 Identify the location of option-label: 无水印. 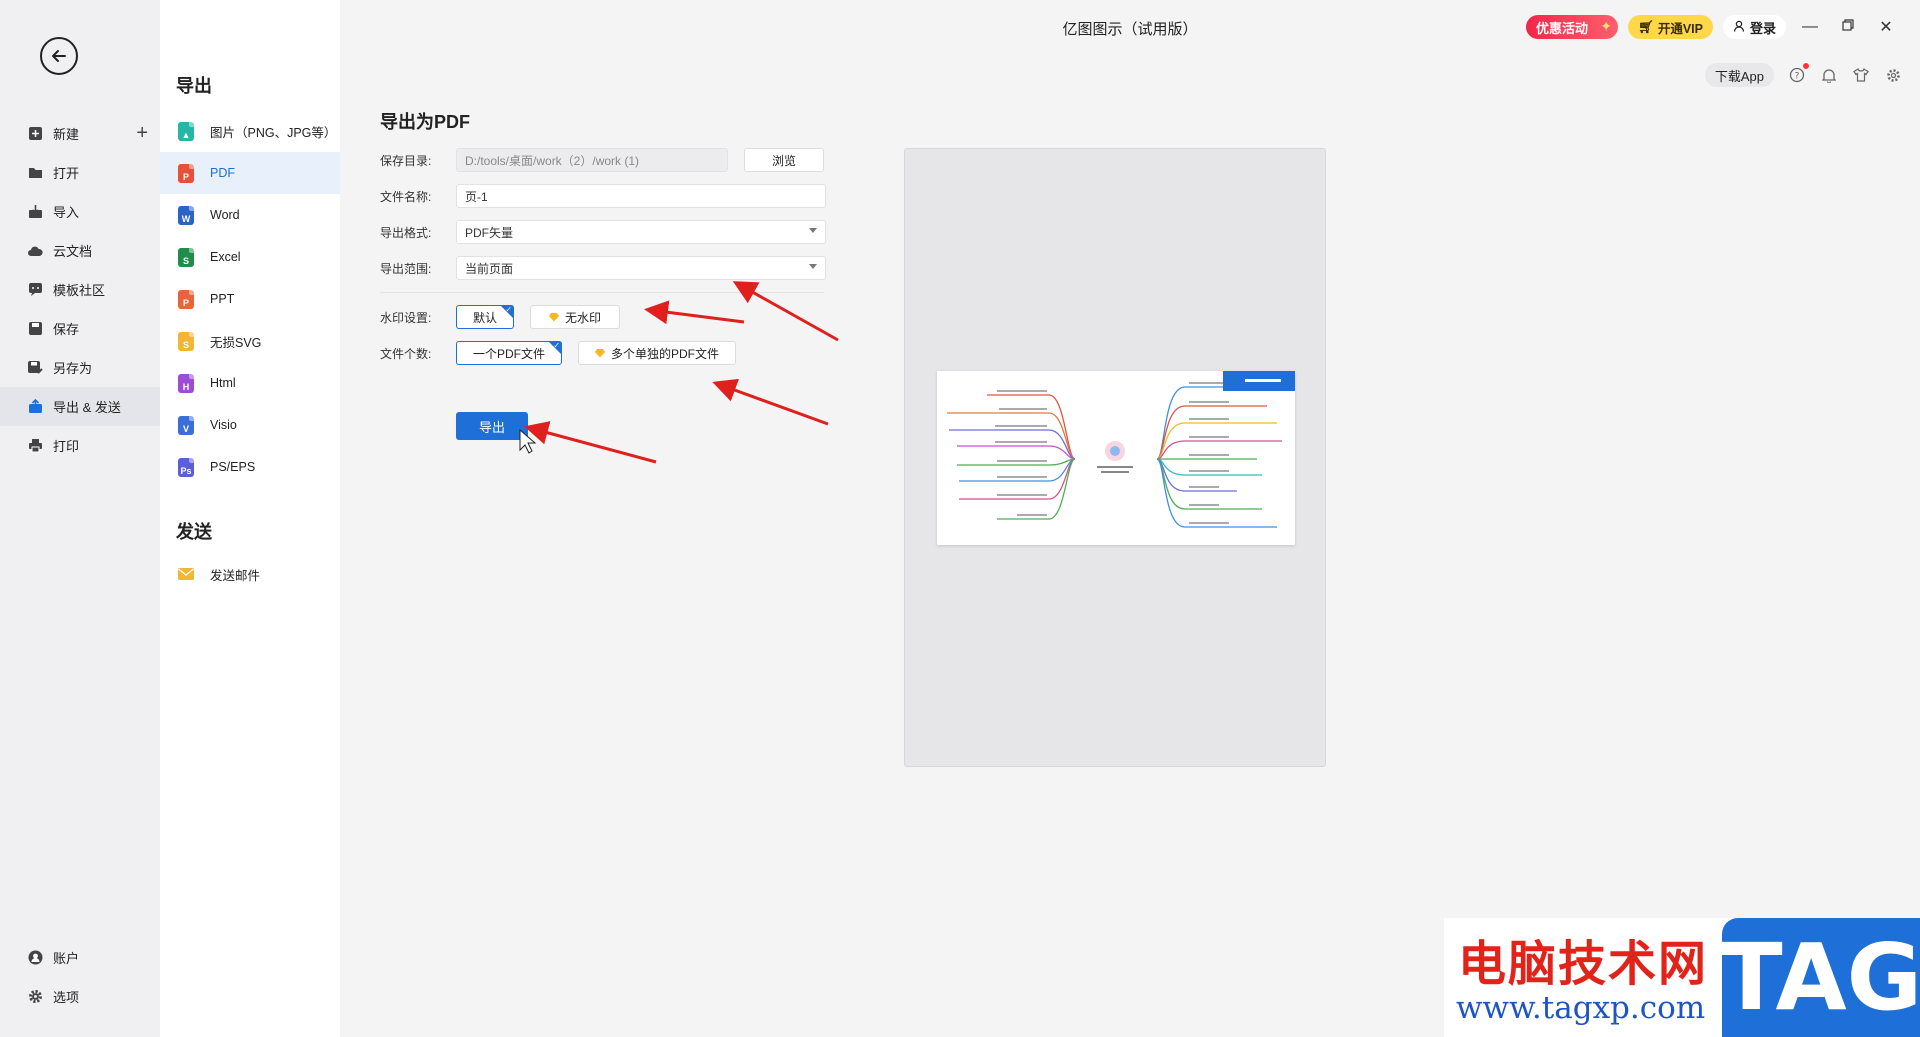
(583, 317).